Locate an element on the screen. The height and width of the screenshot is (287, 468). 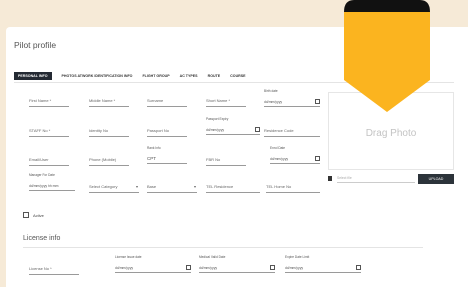
first-name-field: First Name * is located at coordinates (49, 100).